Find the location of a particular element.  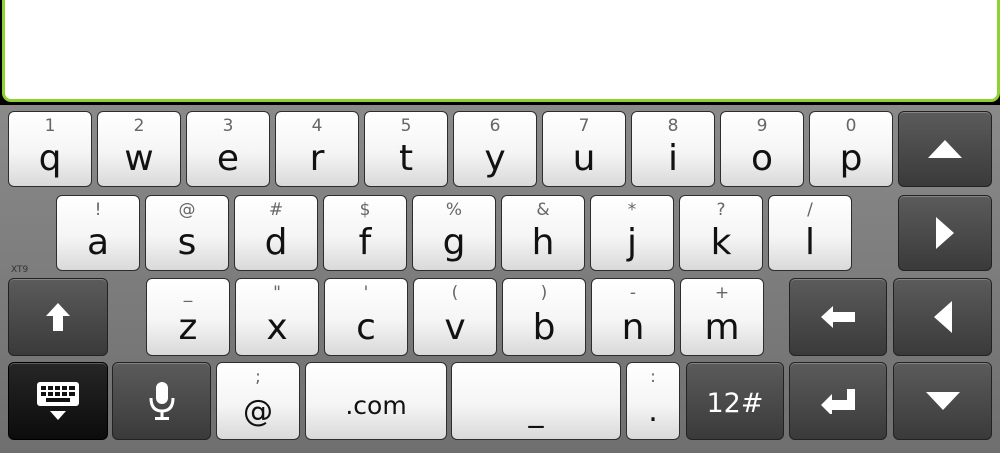

arrow-left-button is located at coordinates (942, 317).